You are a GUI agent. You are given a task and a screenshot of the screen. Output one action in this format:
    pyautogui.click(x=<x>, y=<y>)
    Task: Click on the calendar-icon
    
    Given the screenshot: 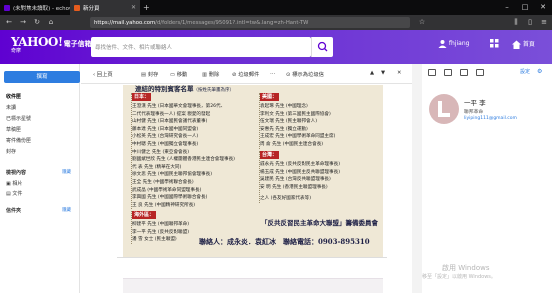 What is the action you would take?
    pyautogui.click(x=448, y=72)
    